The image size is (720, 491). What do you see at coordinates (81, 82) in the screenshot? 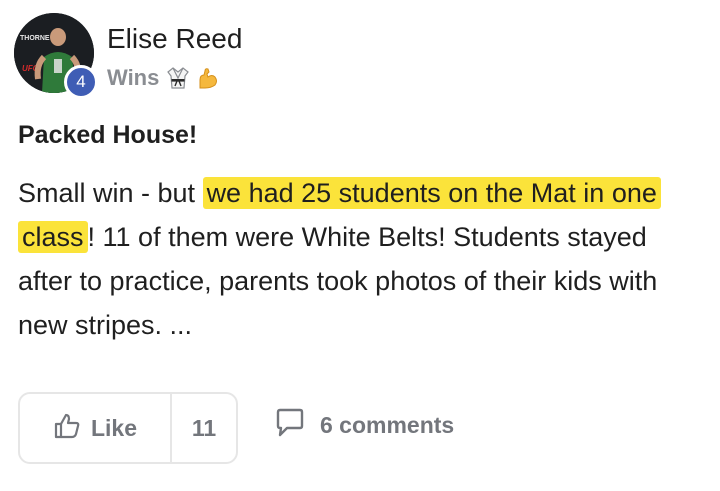
I see `level-badge: 4` at bounding box center [81, 82].